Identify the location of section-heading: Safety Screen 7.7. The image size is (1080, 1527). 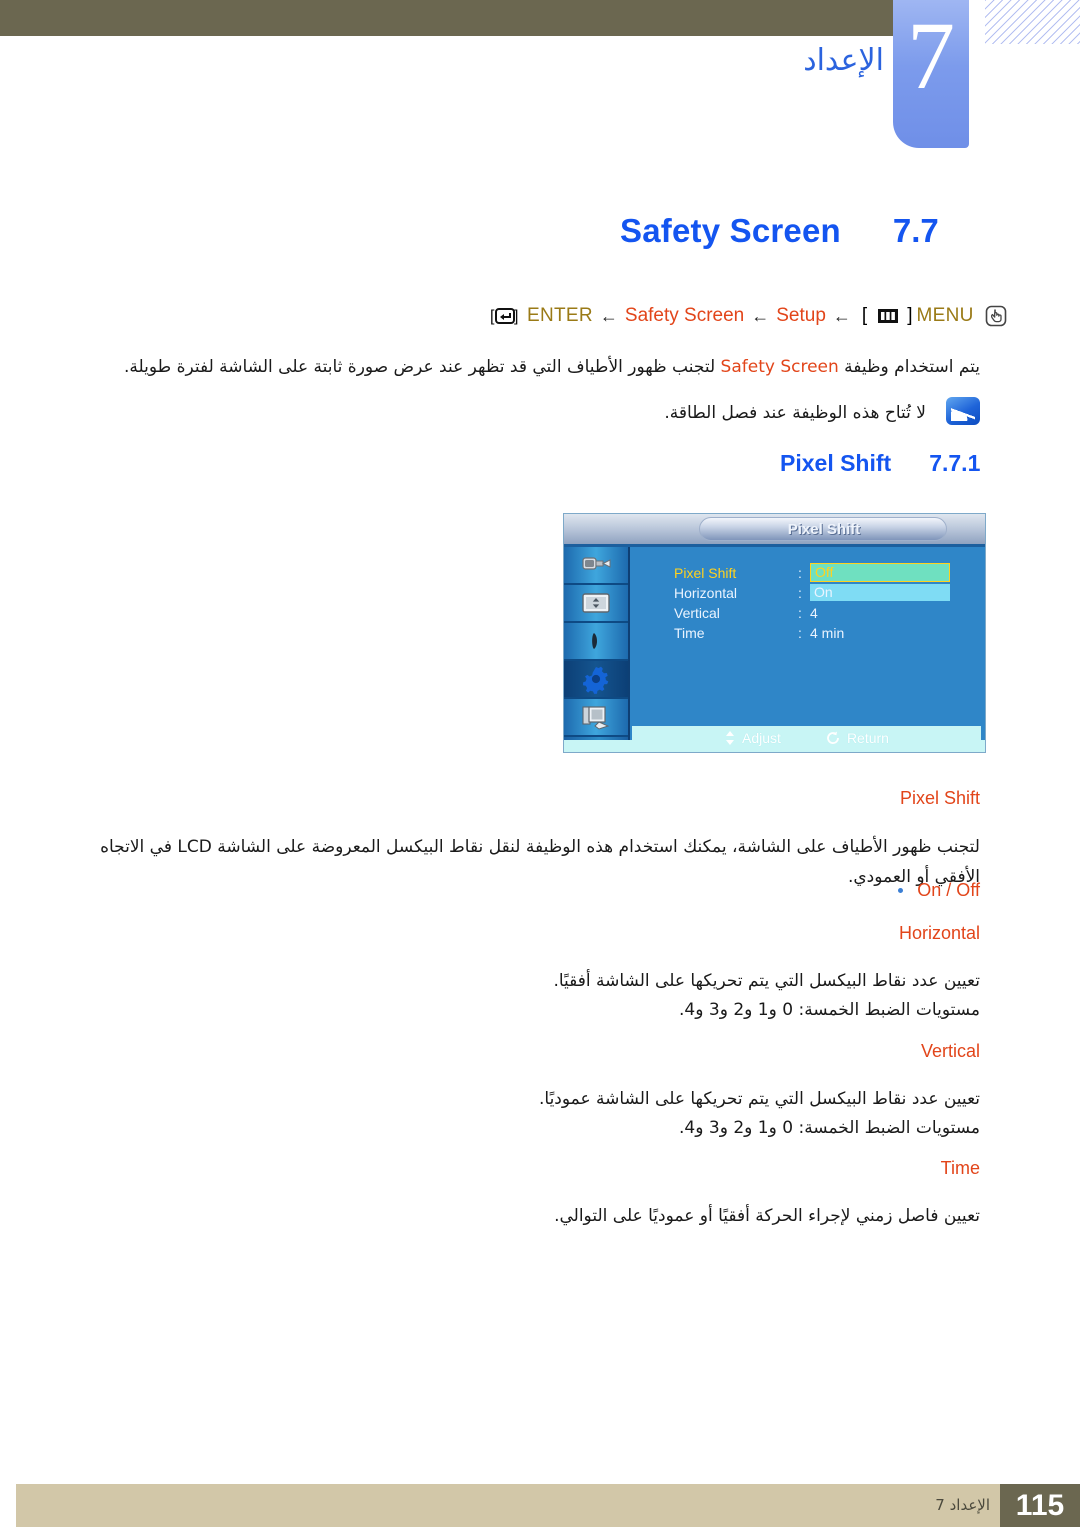
(779, 231).